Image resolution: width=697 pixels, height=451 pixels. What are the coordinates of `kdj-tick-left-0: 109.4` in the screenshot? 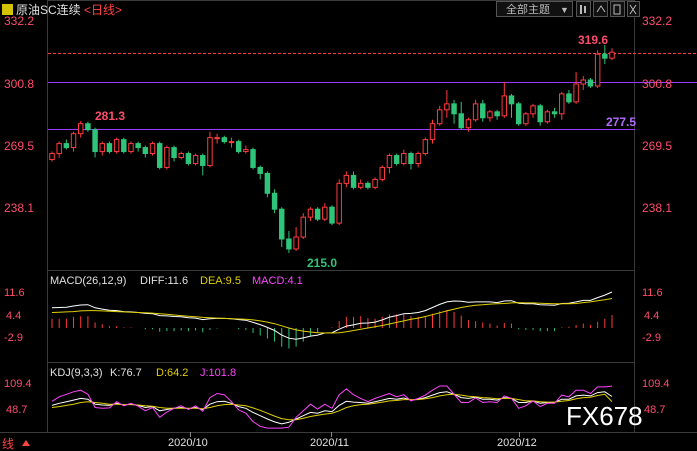 It's located at (18, 384).